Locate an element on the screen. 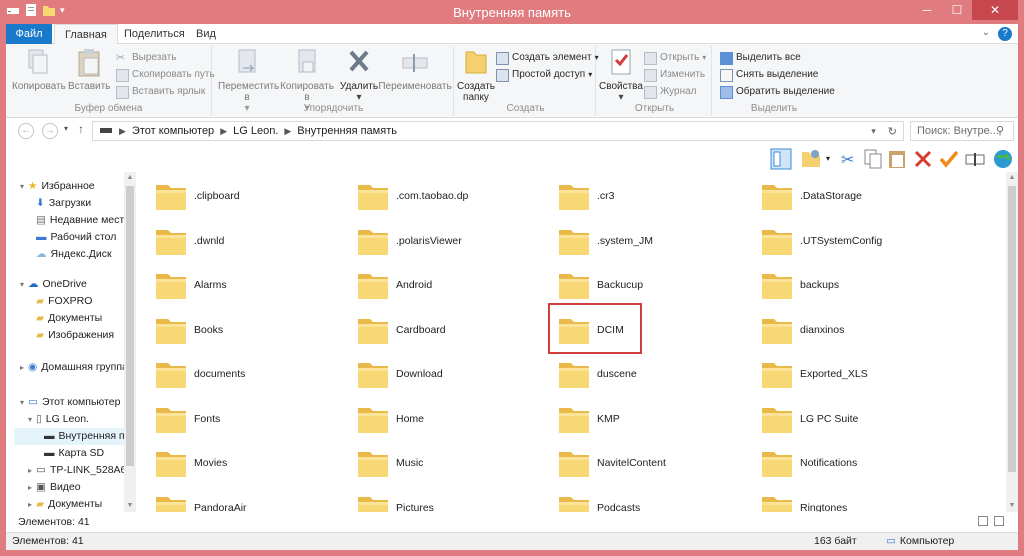  tab-file: Файл is located at coordinates (29, 34).